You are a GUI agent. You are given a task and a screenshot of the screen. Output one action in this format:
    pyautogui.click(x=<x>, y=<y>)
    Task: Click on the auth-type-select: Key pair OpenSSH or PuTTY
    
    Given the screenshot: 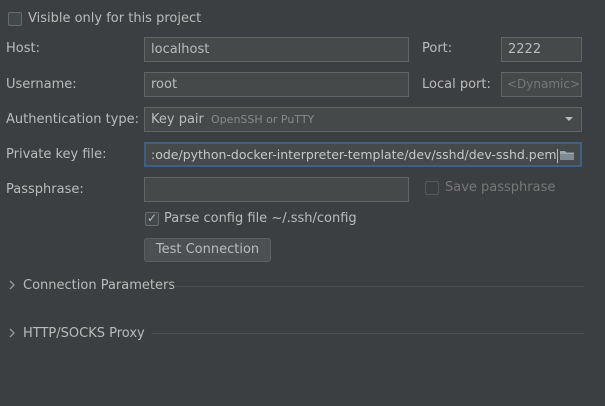 What is the action you would take?
    pyautogui.click(x=363, y=119)
    